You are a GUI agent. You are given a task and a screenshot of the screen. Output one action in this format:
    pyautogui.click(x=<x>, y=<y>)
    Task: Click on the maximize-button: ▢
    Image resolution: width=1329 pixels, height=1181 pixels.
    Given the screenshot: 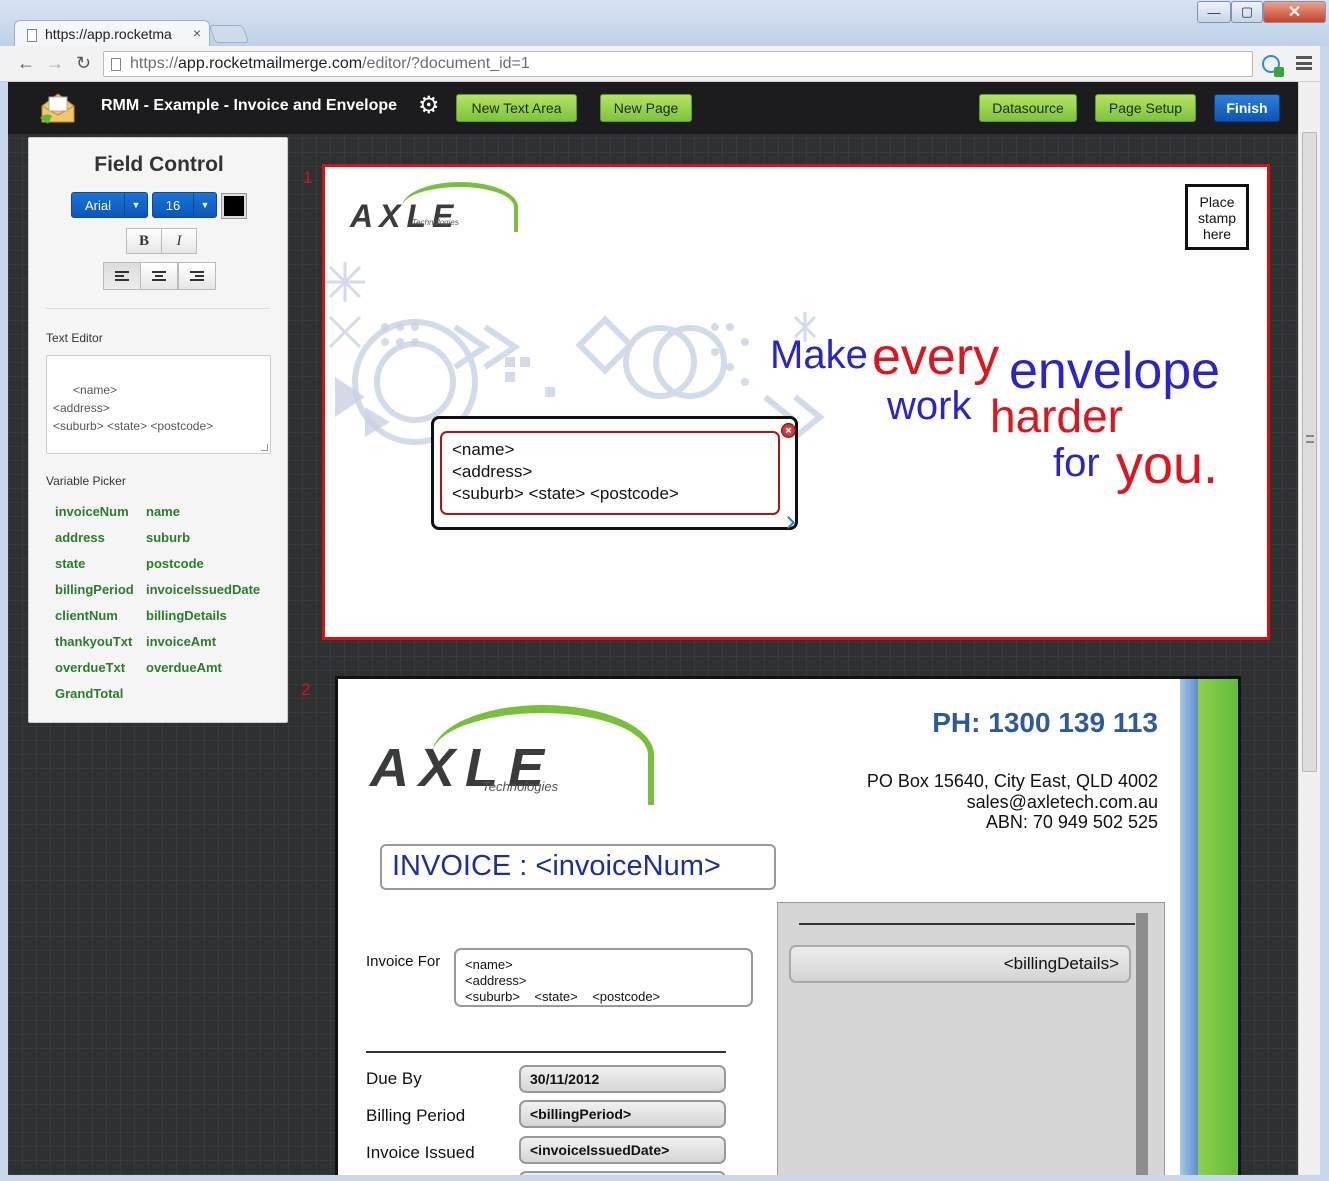 What is the action you would take?
    pyautogui.click(x=1247, y=12)
    